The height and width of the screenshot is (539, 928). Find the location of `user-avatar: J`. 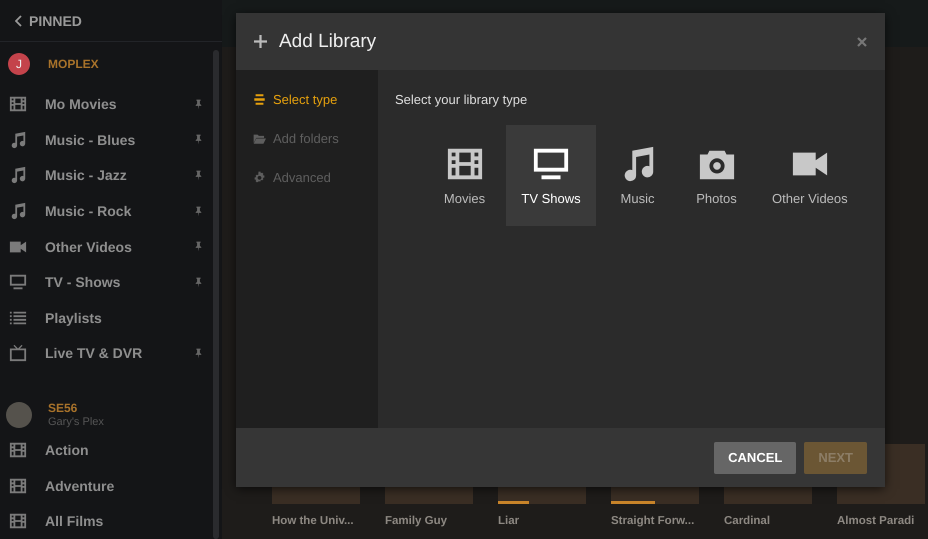

user-avatar: J is located at coordinates (19, 64).